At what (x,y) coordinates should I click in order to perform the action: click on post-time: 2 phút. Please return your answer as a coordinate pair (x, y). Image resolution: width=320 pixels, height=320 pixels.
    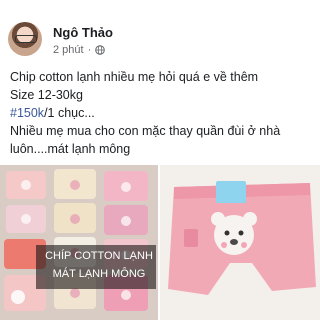
    Looking at the image, I should click on (68, 50).